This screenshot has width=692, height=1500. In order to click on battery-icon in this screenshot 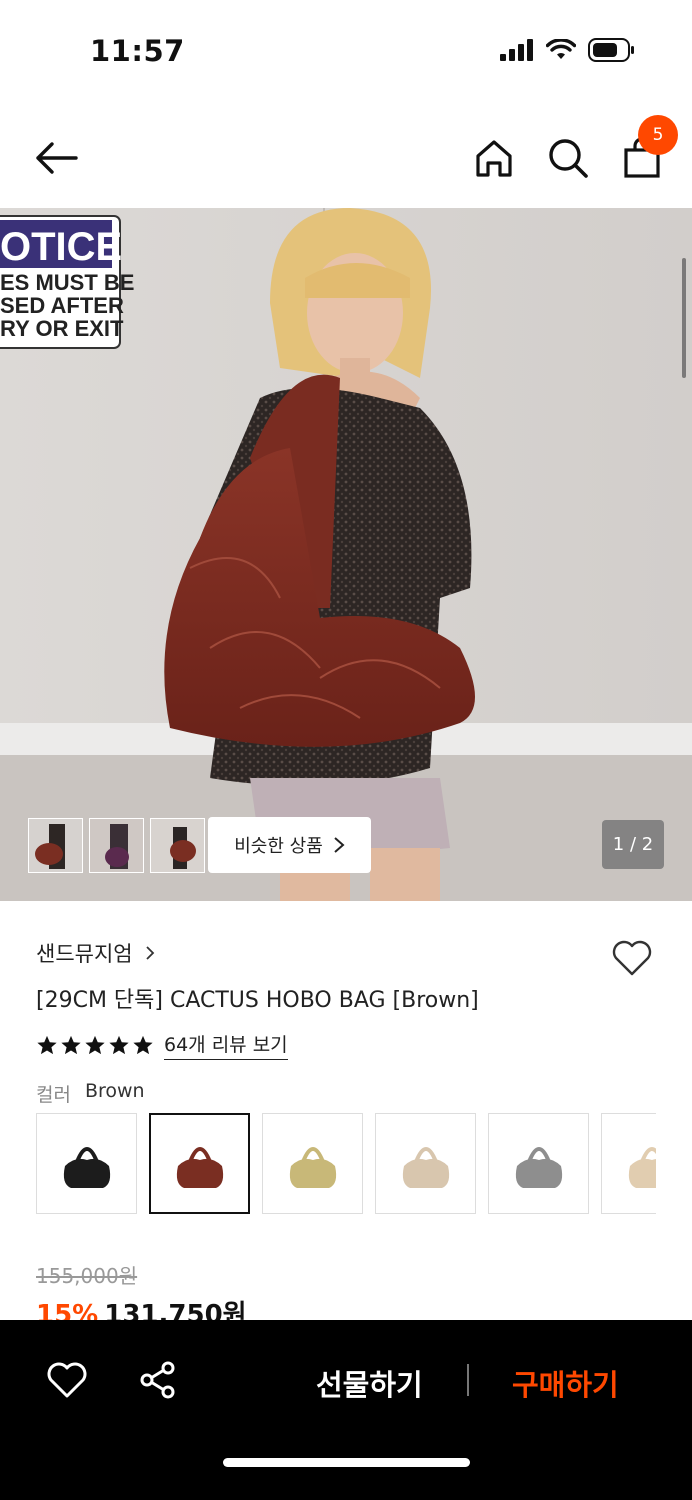, I will do `click(611, 50)`.